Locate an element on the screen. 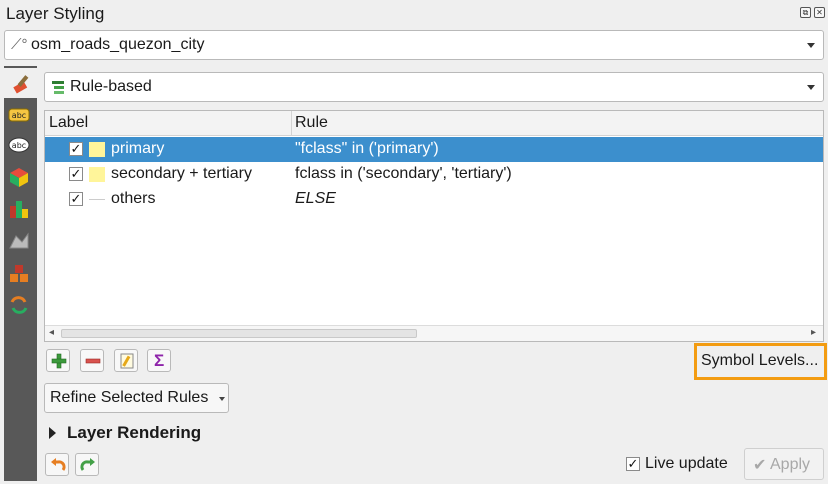  renderer-label: Rule-based is located at coordinates (111, 86).